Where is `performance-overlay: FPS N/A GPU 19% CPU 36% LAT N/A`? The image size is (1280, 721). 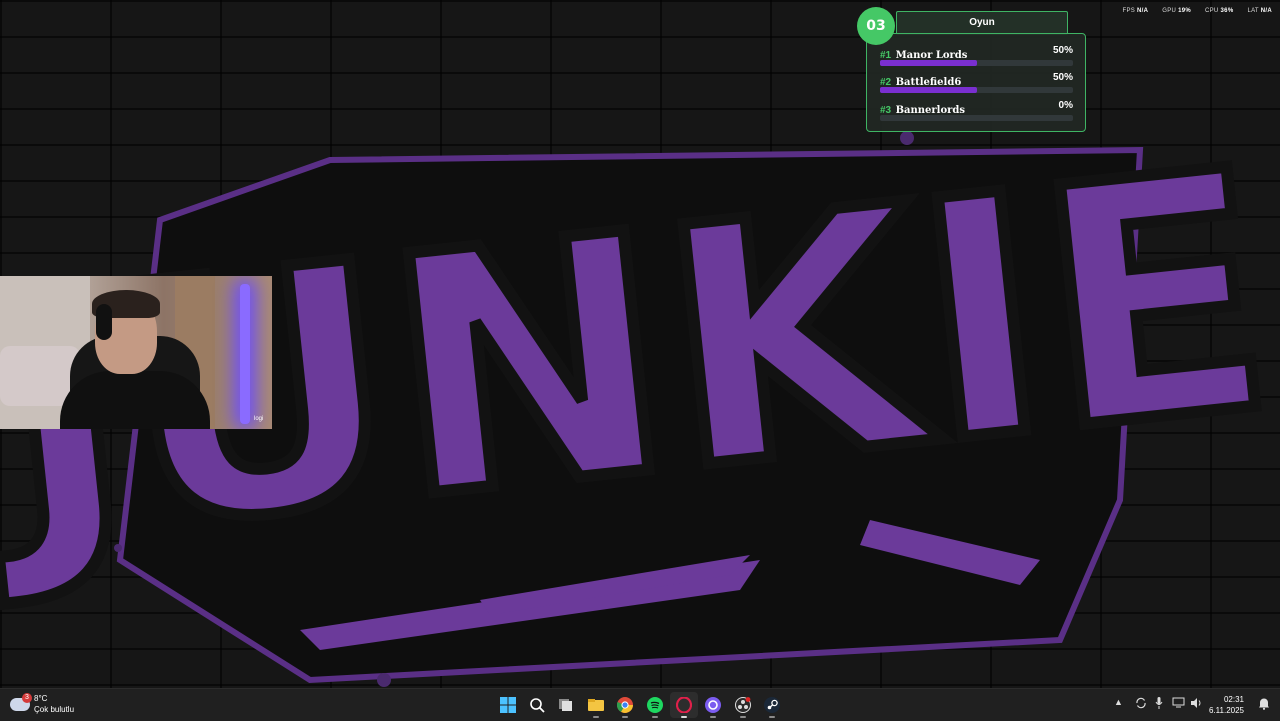
performance-overlay: FPS N/A GPU 19% CPU 36% LAT N/A is located at coordinates (1191, 11).